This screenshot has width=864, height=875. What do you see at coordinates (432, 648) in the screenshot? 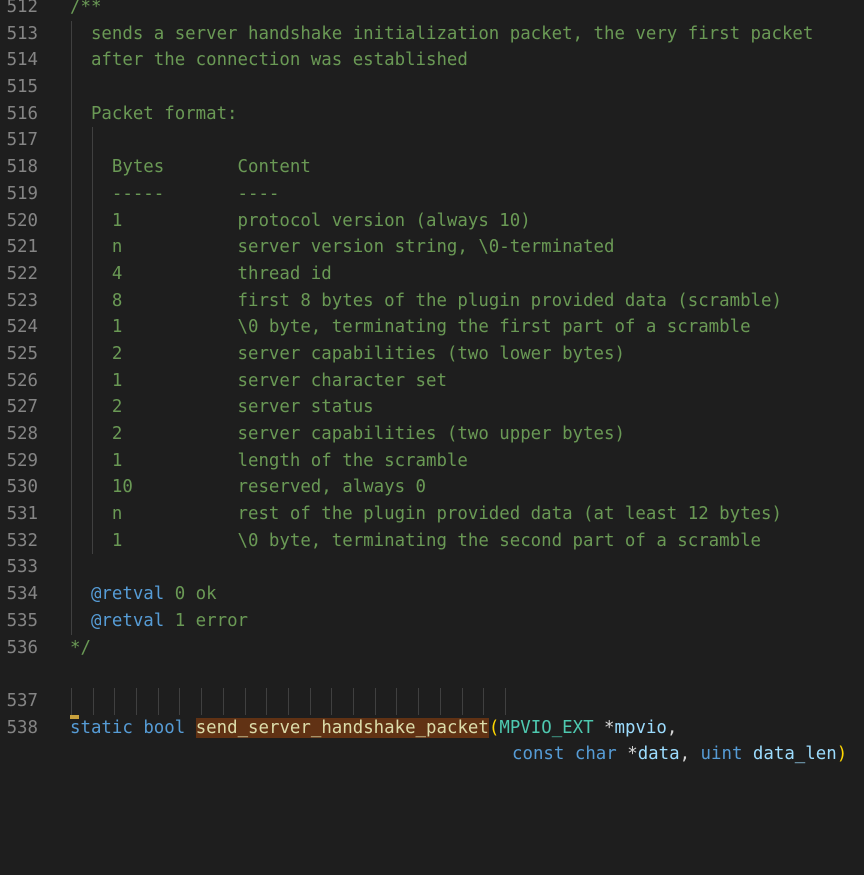
I see `code-line-536: 536 */` at bounding box center [432, 648].